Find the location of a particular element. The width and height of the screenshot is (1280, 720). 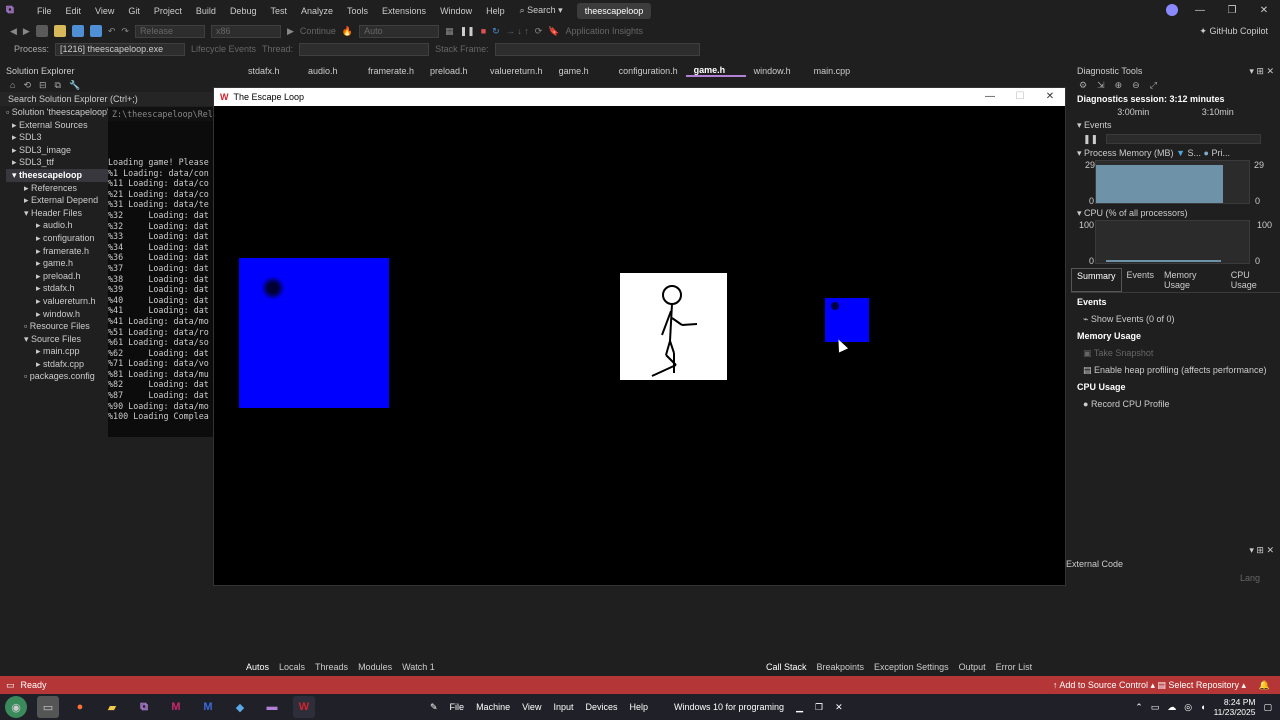

toolbar-grid-icon: ▦ is located at coordinates (449, 31).